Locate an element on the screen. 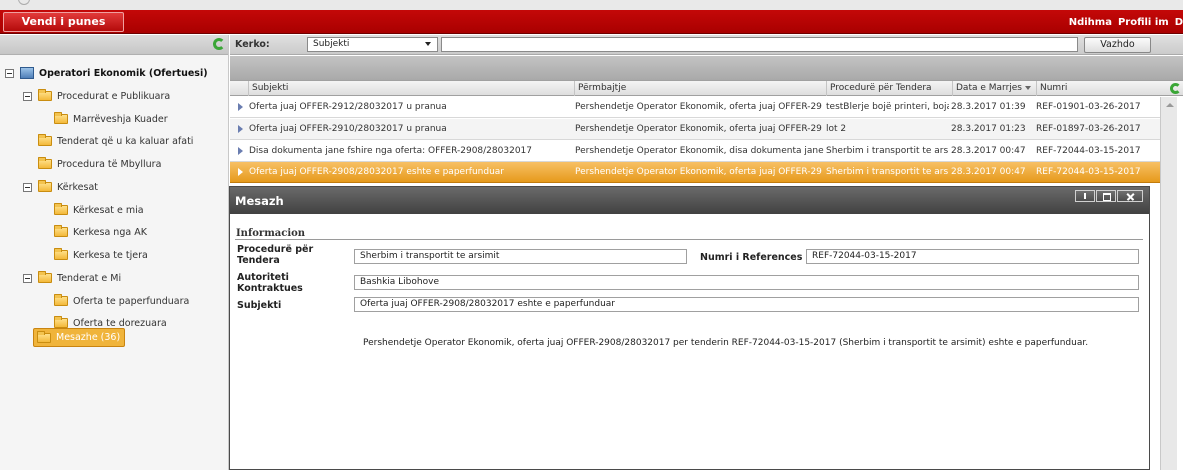 Image resolution: width=1183 pixels, height=470 pixels. scroll-up-icon is located at coordinates (1170, 105).